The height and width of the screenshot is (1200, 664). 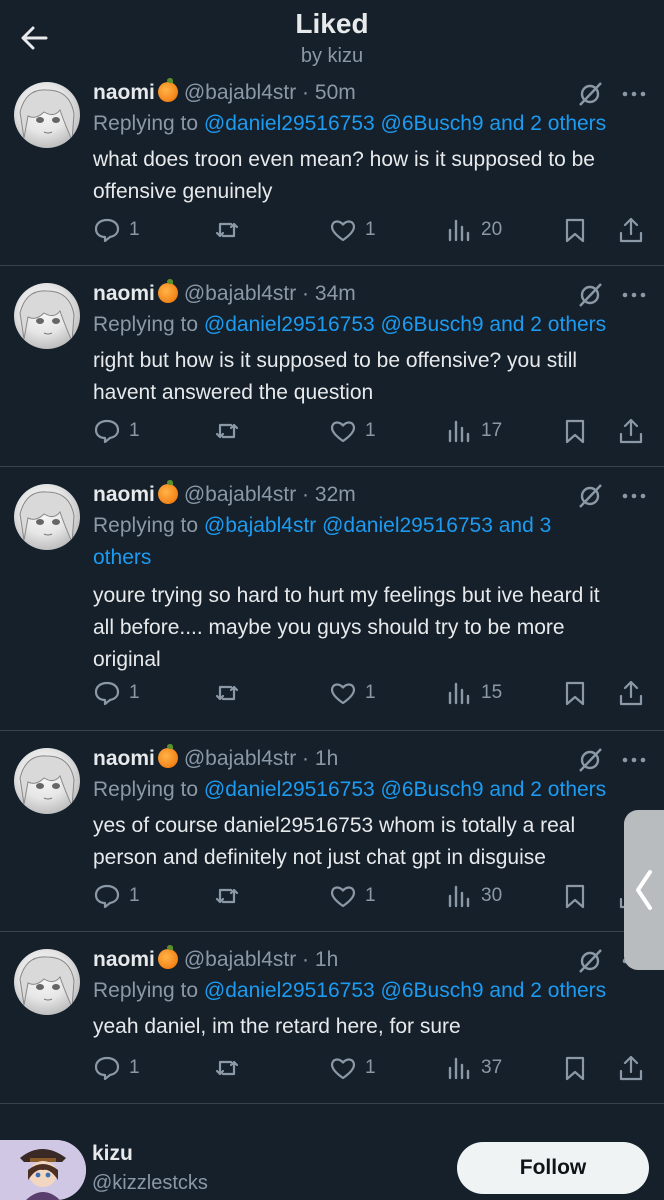 I want to click on action-bar: 1 1 17, so click(x=373, y=431).